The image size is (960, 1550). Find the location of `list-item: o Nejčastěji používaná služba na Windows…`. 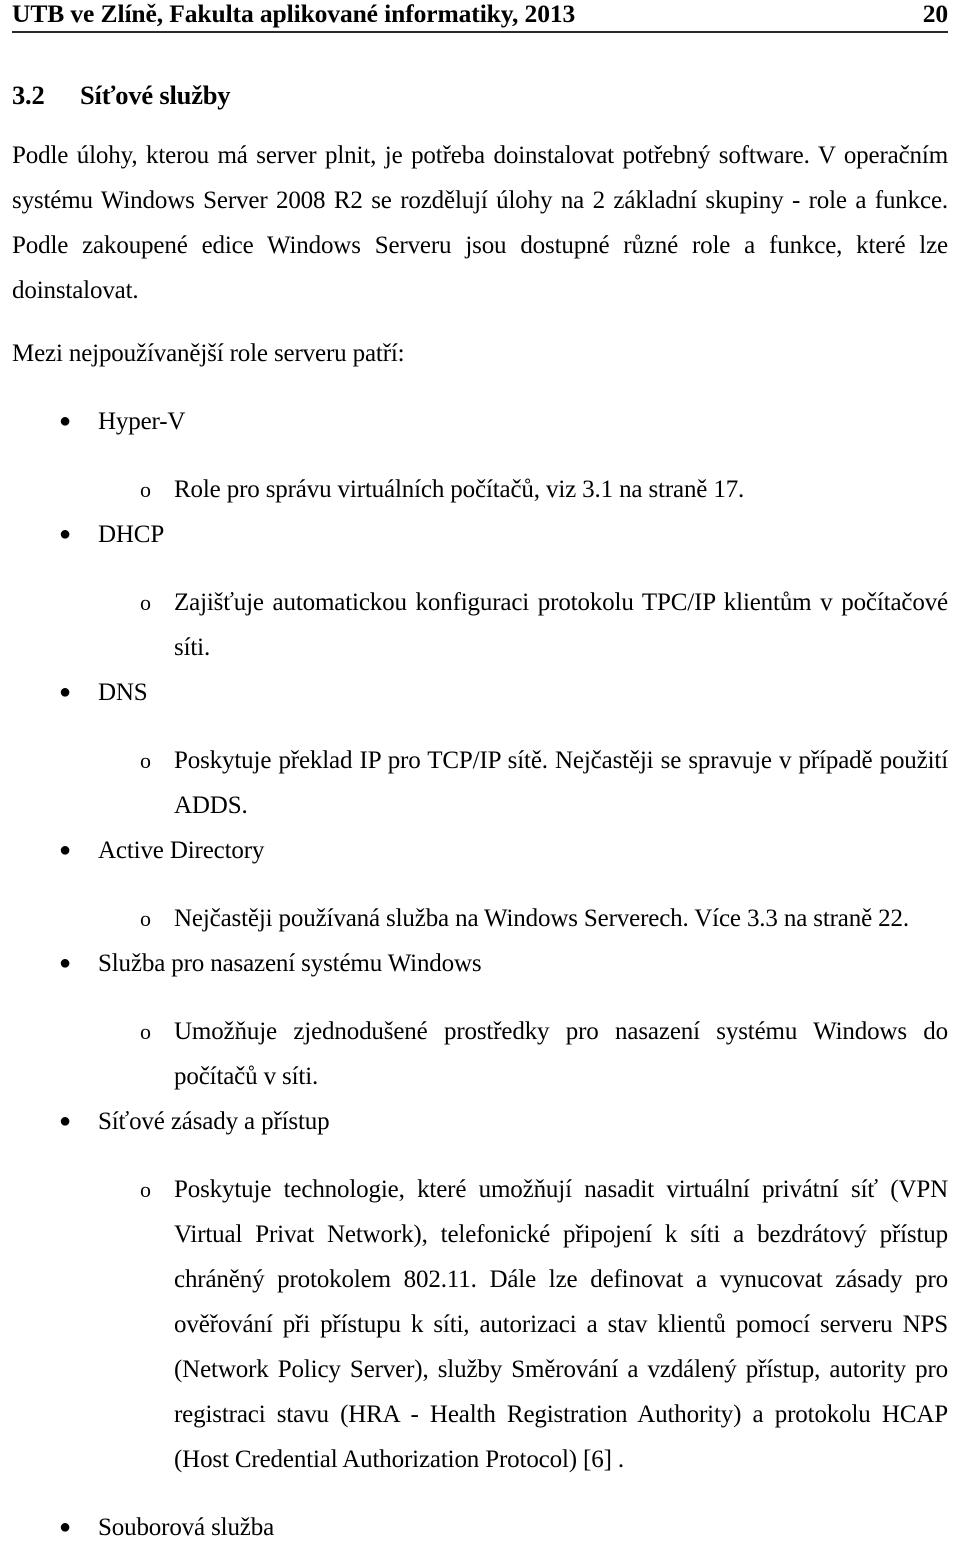

list-item: o Nejčastěji používaná služba na Windows… is located at coordinates (480, 918).